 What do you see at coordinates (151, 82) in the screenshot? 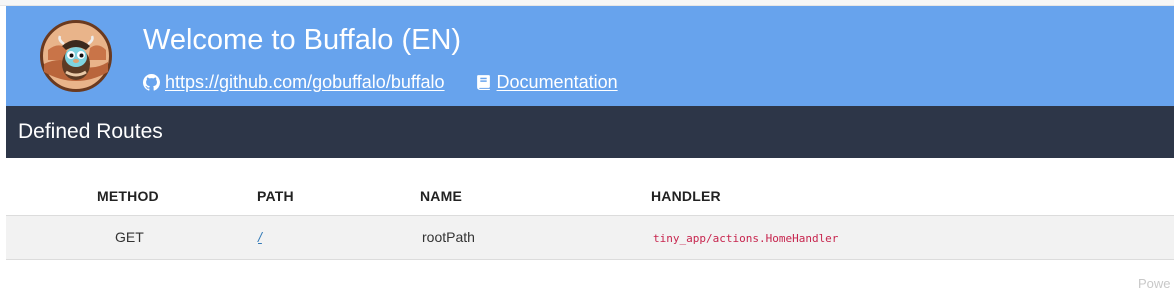
I see `github-icon` at bounding box center [151, 82].